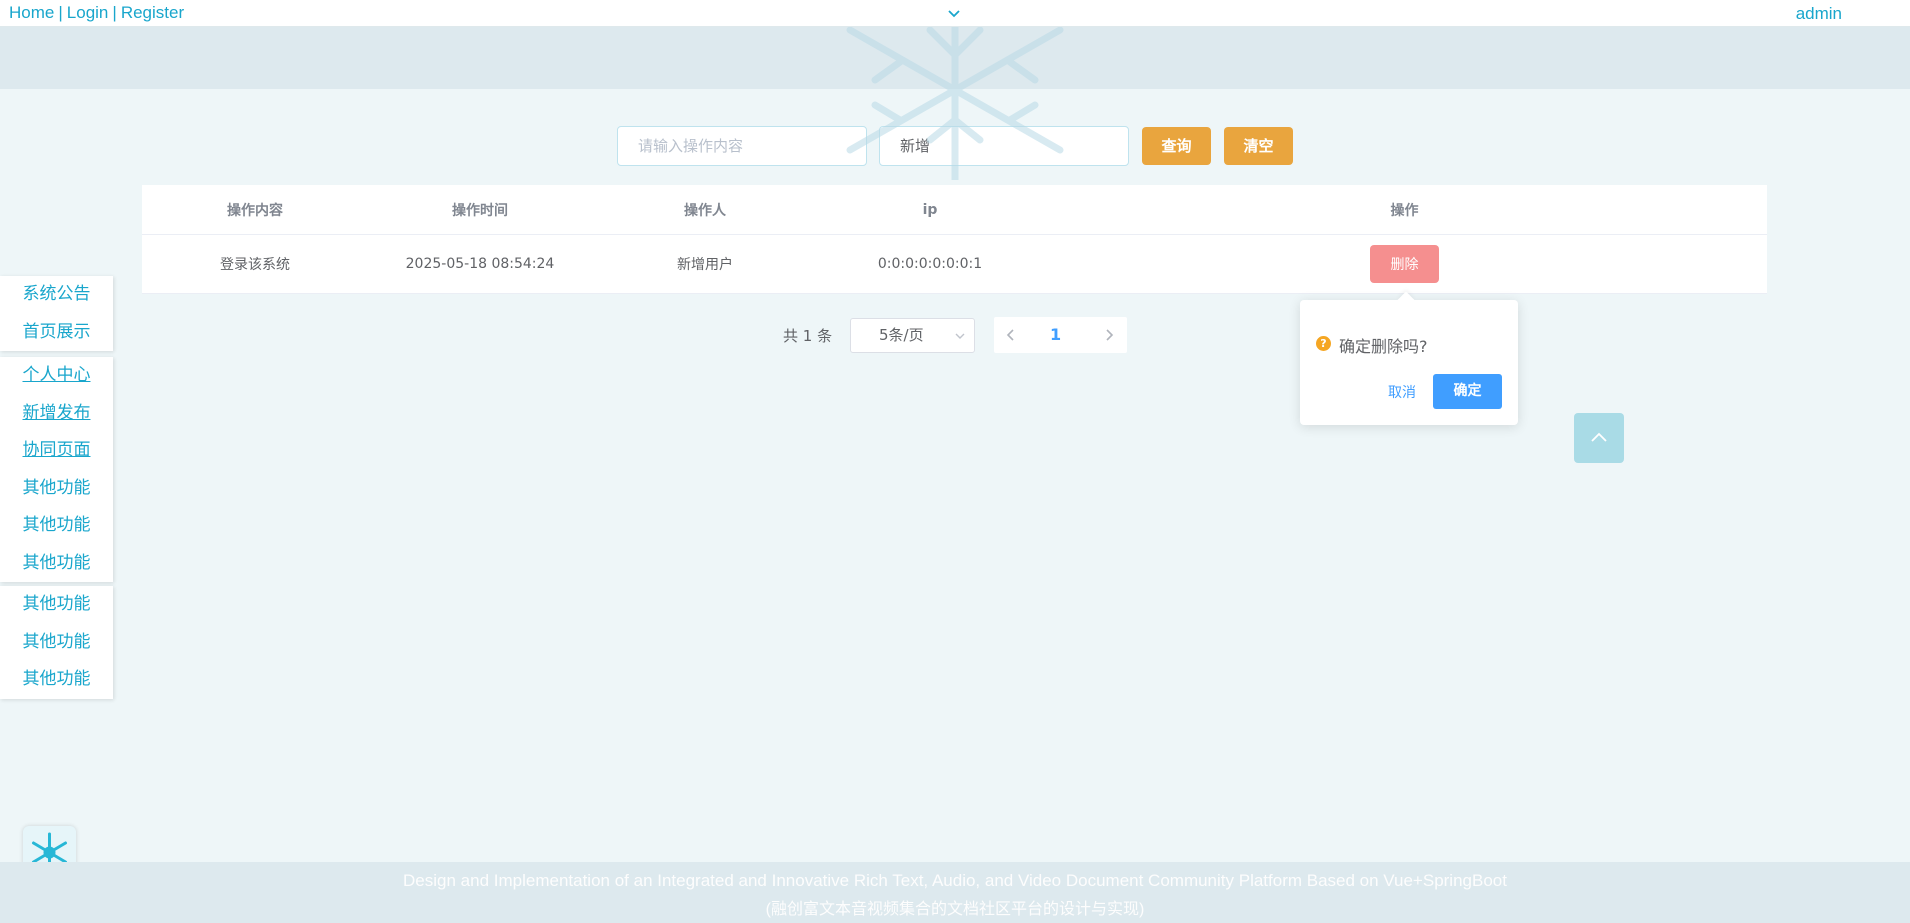  I want to click on top-nav: Home | Login | Register admin, so click(955, 13).